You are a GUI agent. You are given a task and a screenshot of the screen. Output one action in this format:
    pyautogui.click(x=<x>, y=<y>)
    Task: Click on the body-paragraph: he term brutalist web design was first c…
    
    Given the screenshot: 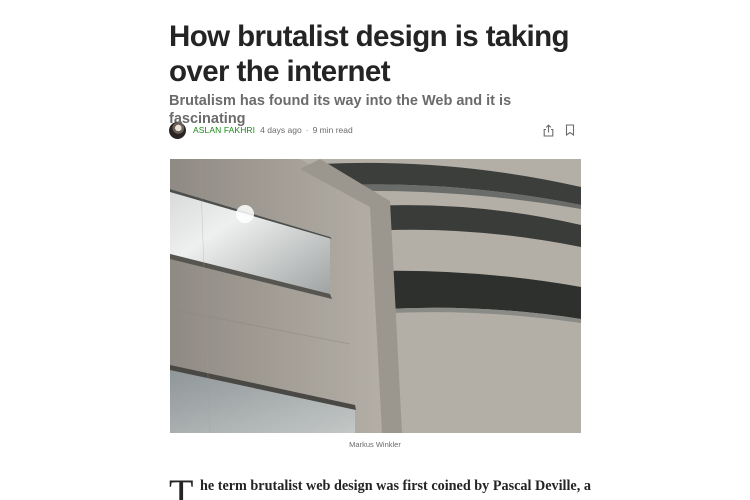 What is the action you would take?
    pyautogui.click(x=395, y=486)
    